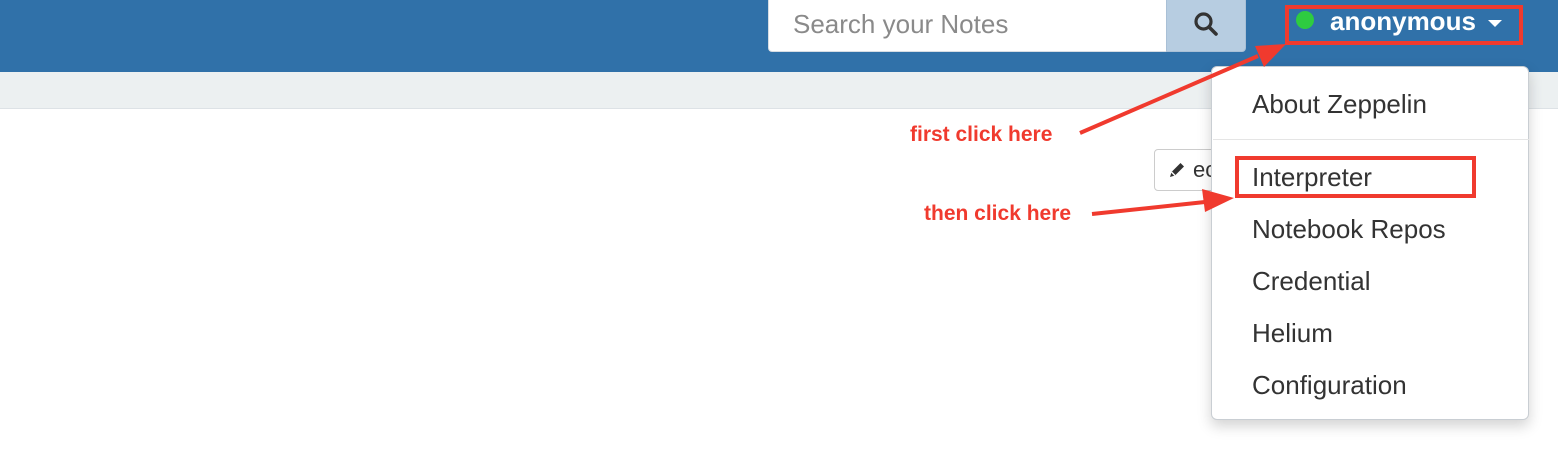 The height and width of the screenshot is (453, 1558). What do you see at coordinates (1329, 385) in the screenshot?
I see `menu-item-configuration: Configuration` at bounding box center [1329, 385].